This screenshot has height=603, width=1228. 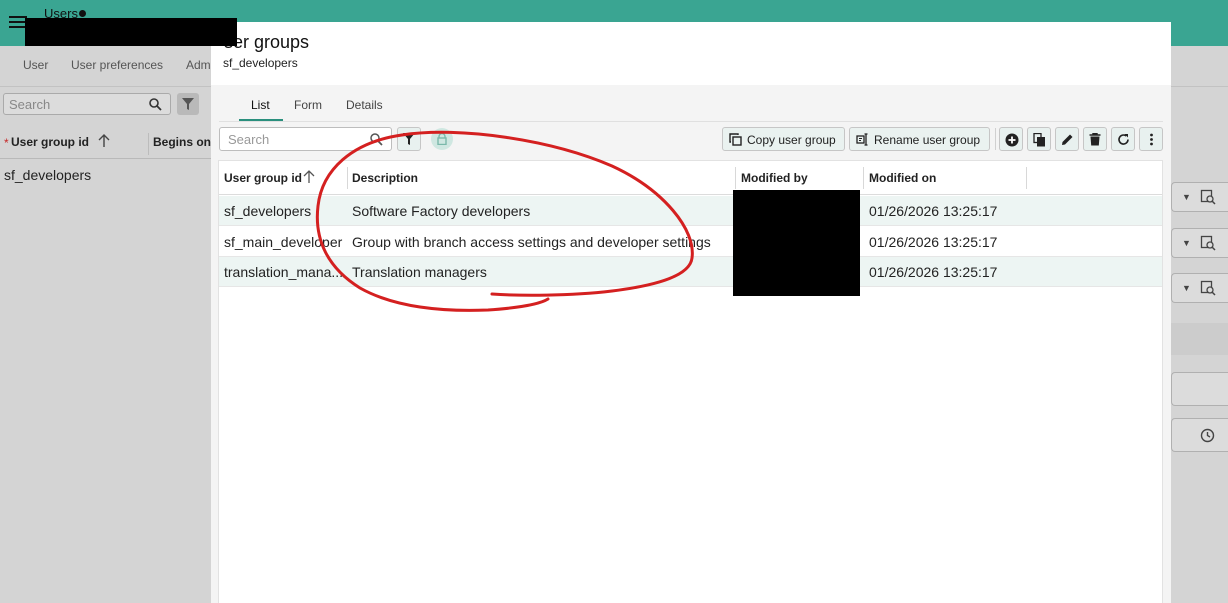 What do you see at coordinates (364, 105) in the screenshot?
I see `tab-details: Details` at bounding box center [364, 105].